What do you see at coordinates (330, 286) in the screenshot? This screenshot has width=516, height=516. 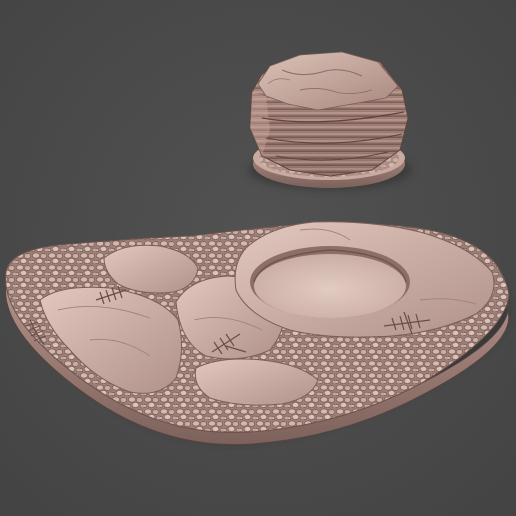 I see `socket-hole` at bounding box center [330, 286].